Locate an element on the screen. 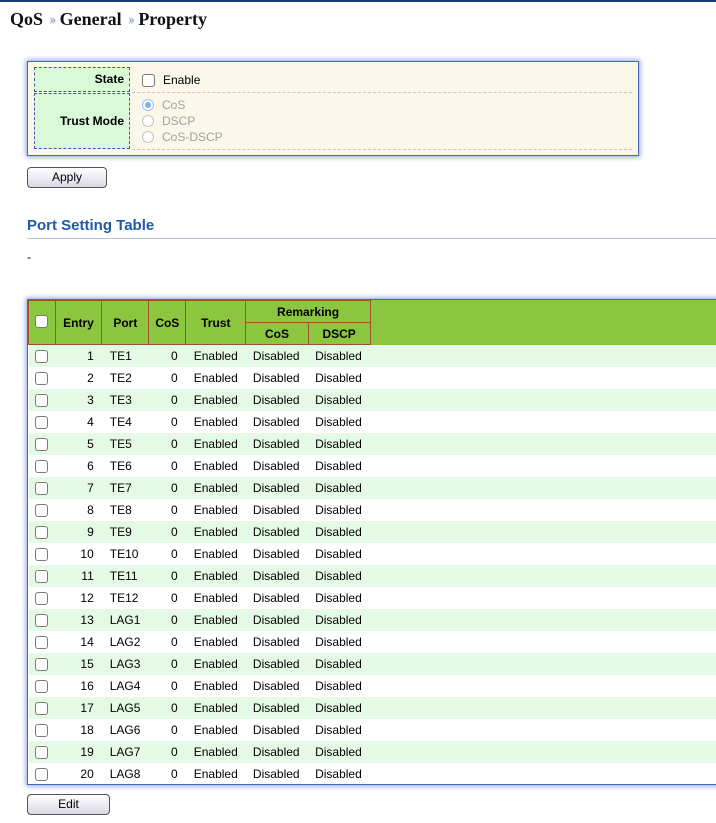 This screenshot has height=823, width=716. cell-port: TE6 is located at coordinates (125, 465).